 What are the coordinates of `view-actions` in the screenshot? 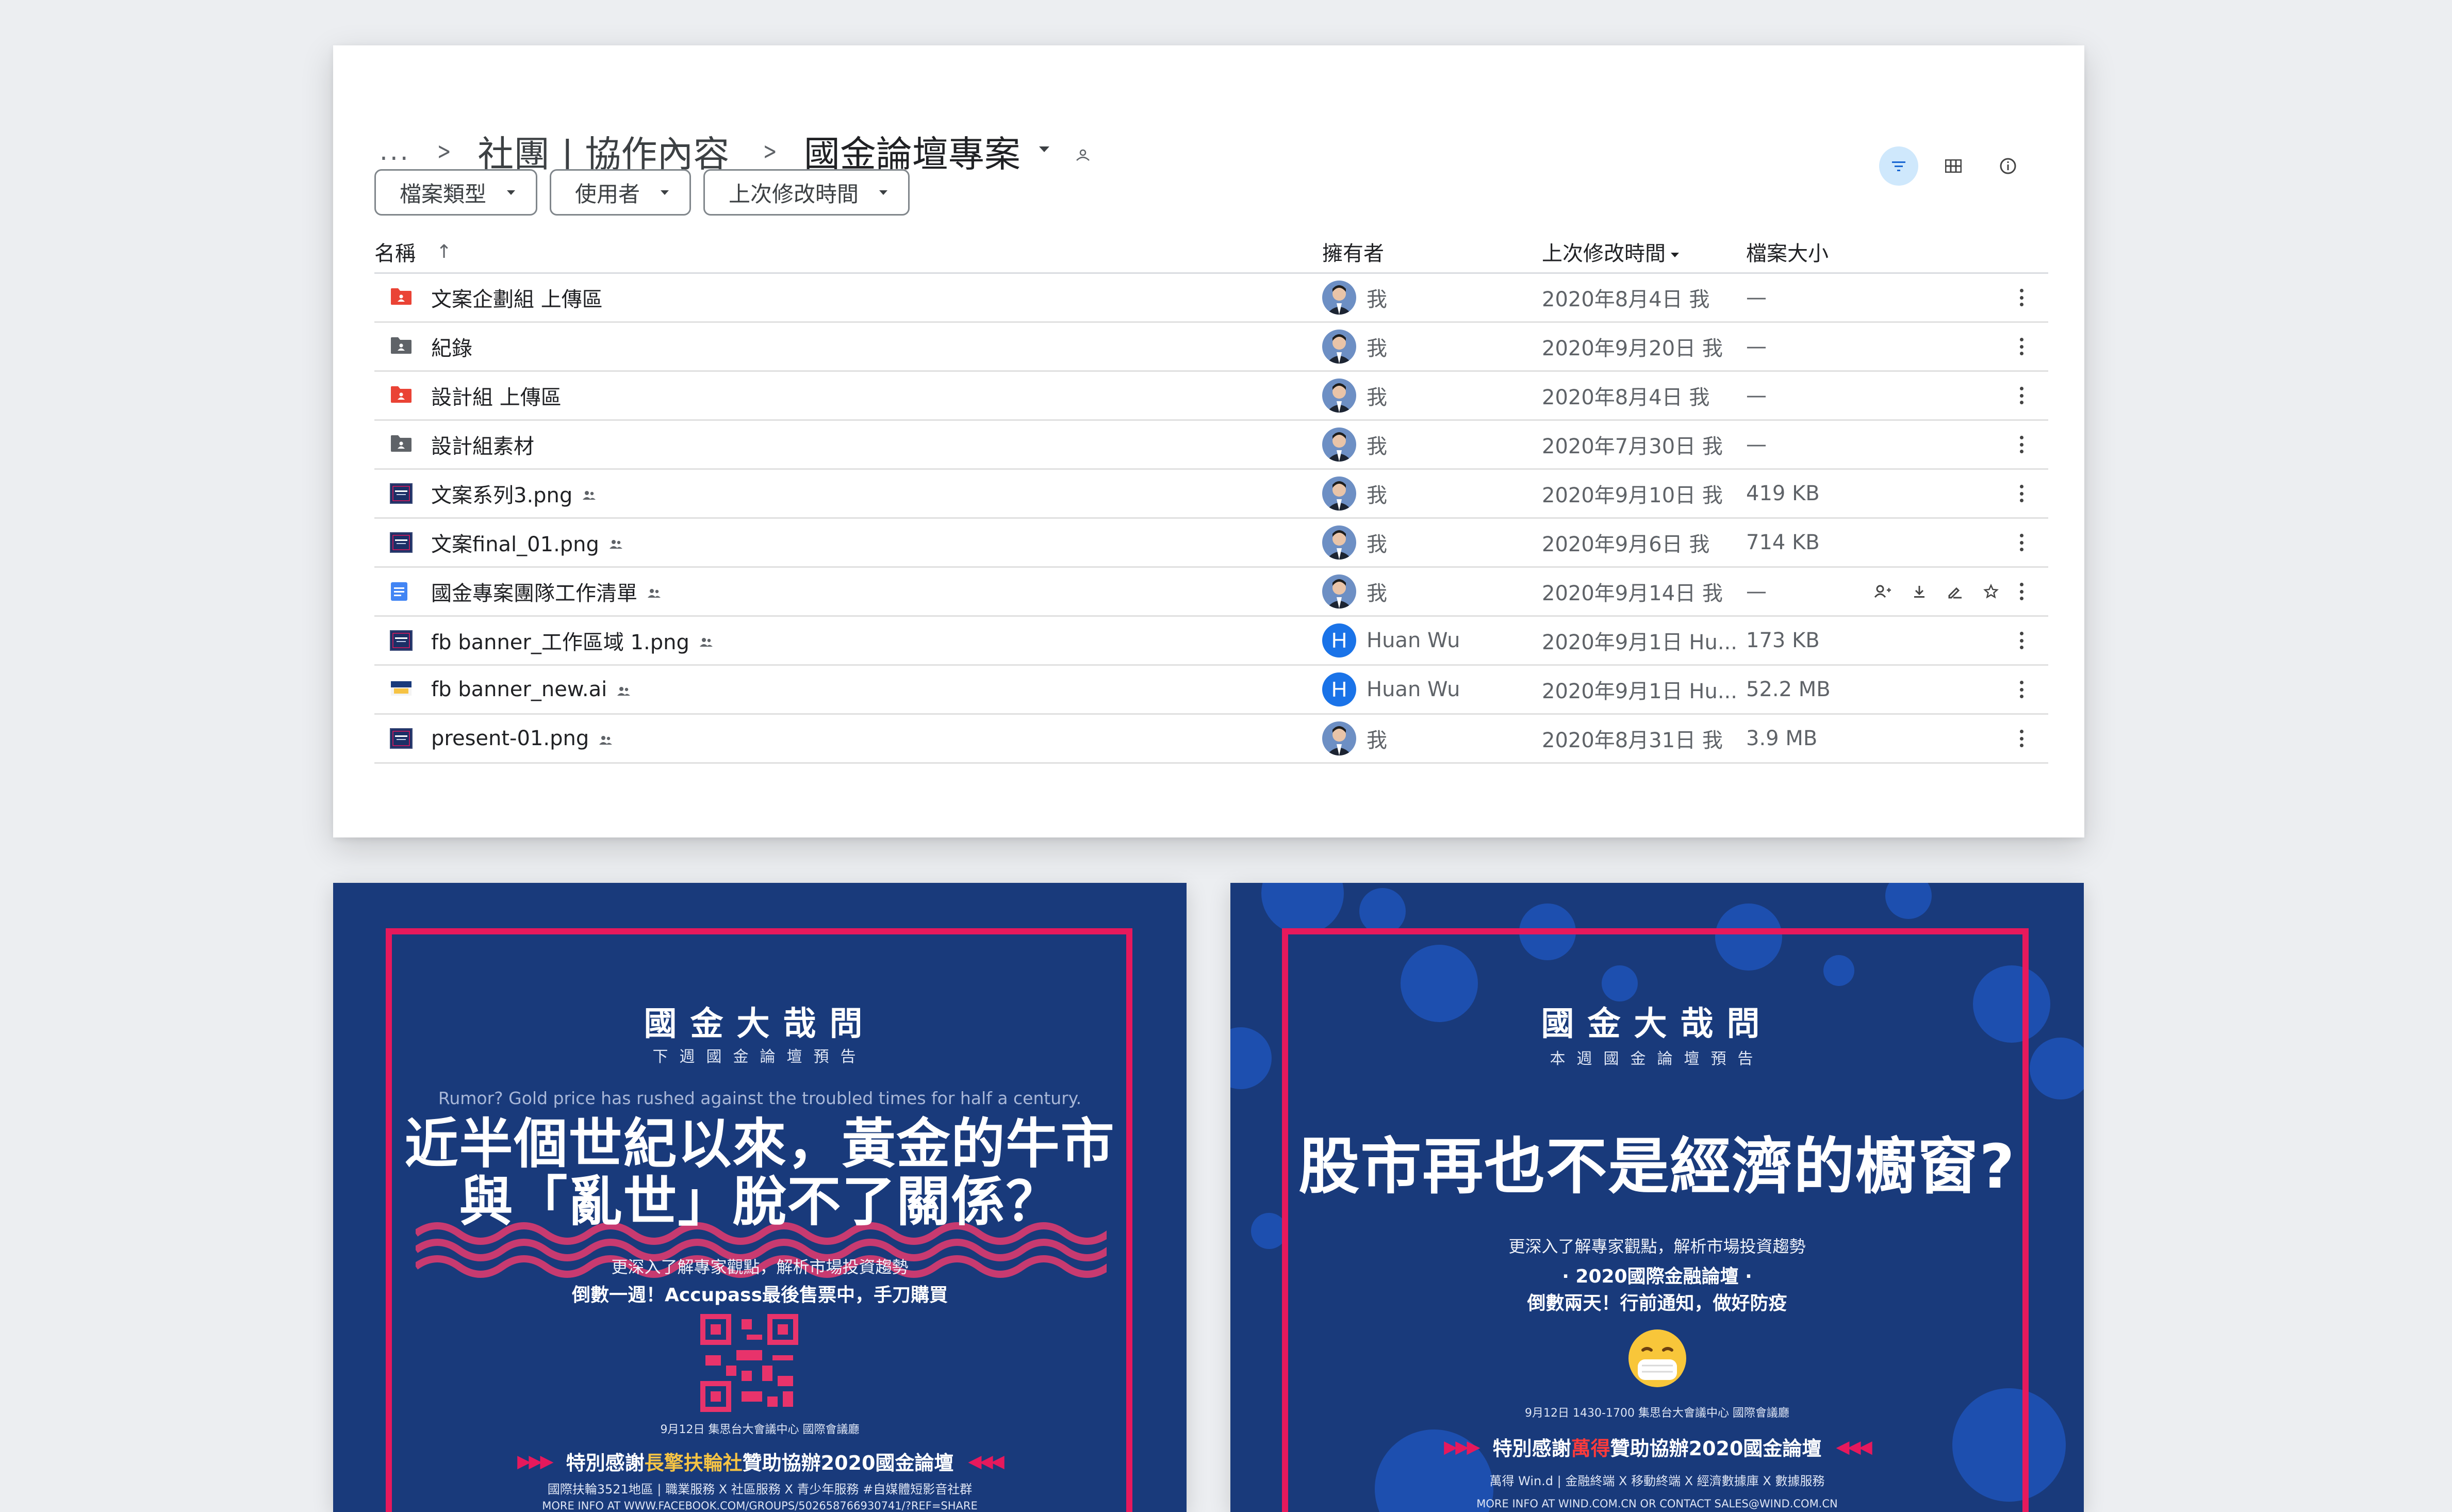 It's located at (1953, 166).